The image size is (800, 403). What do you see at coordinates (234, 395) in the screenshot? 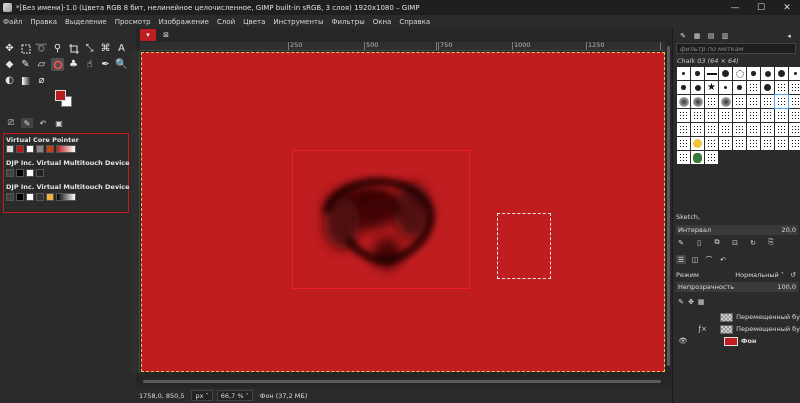
I see `zoom-select: 66,7 % ˅` at bounding box center [234, 395].